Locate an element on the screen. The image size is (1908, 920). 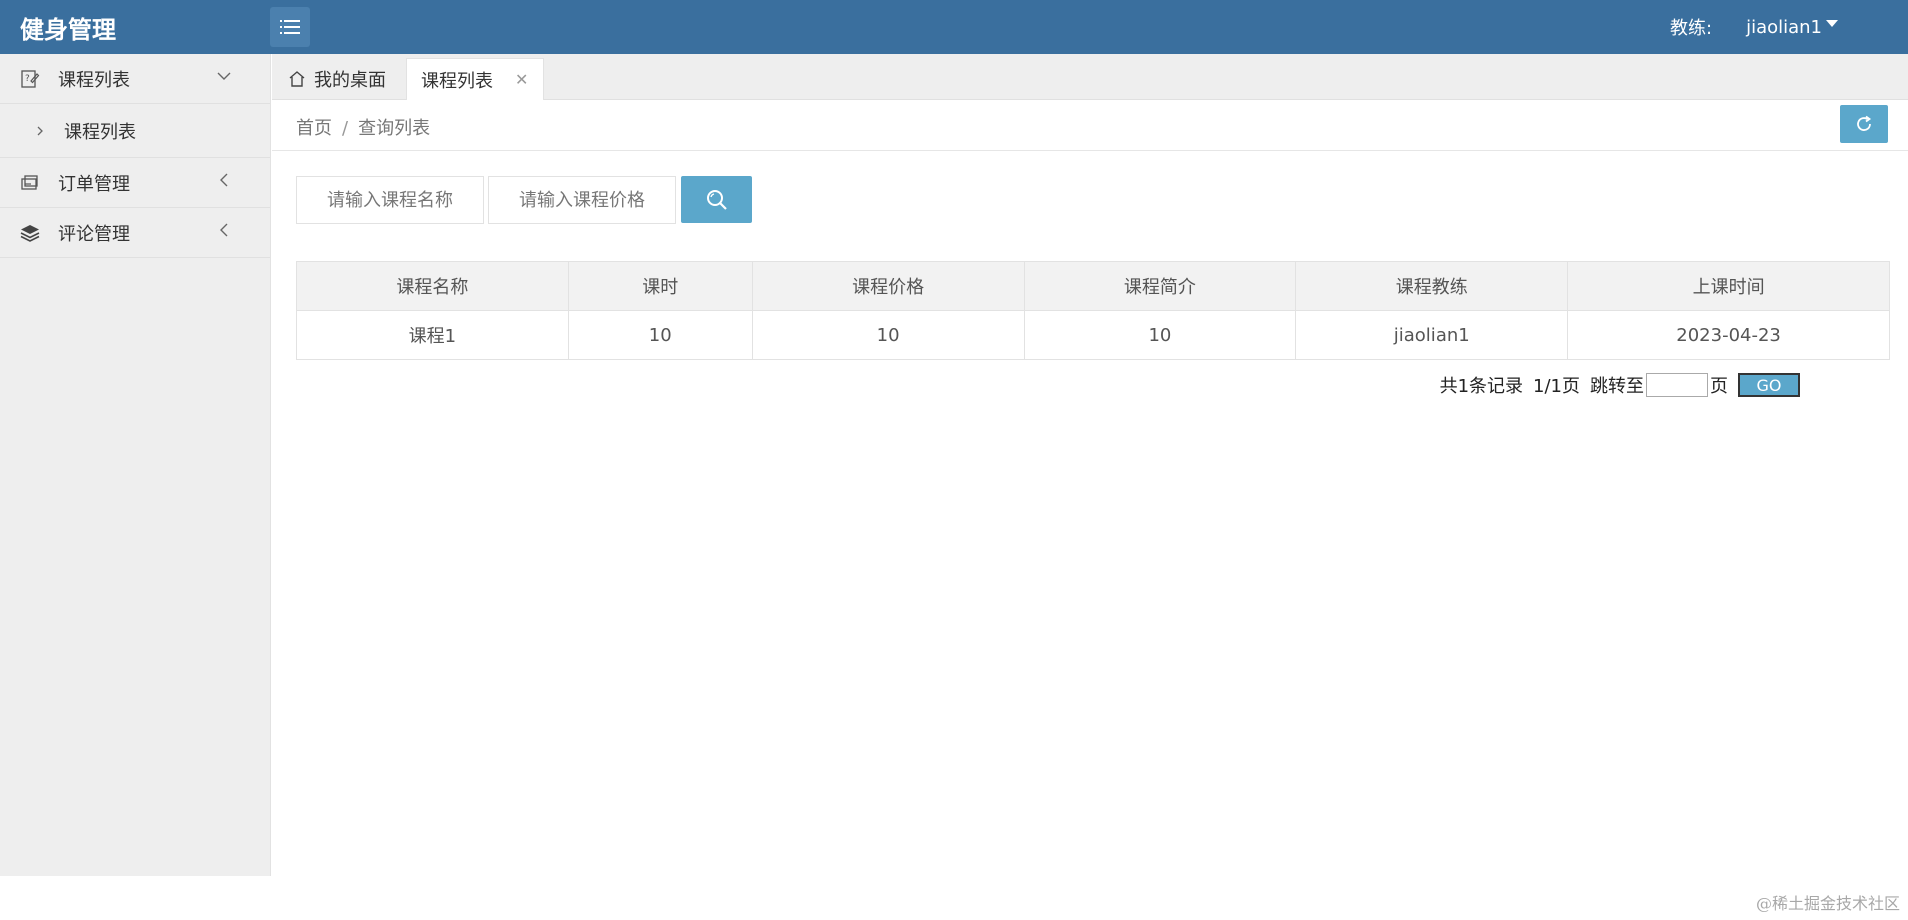
course-name-input is located at coordinates (390, 200).